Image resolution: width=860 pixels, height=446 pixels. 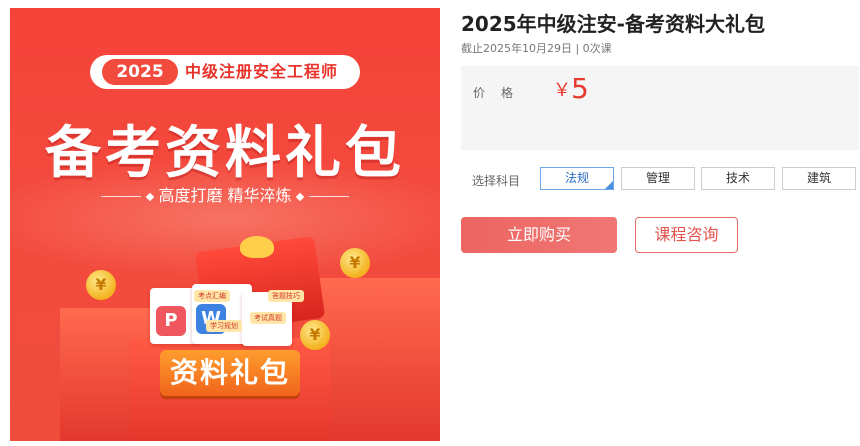 What do you see at coordinates (819, 178) in the screenshot?
I see `subject-option-construction: 建筑` at bounding box center [819, 178].